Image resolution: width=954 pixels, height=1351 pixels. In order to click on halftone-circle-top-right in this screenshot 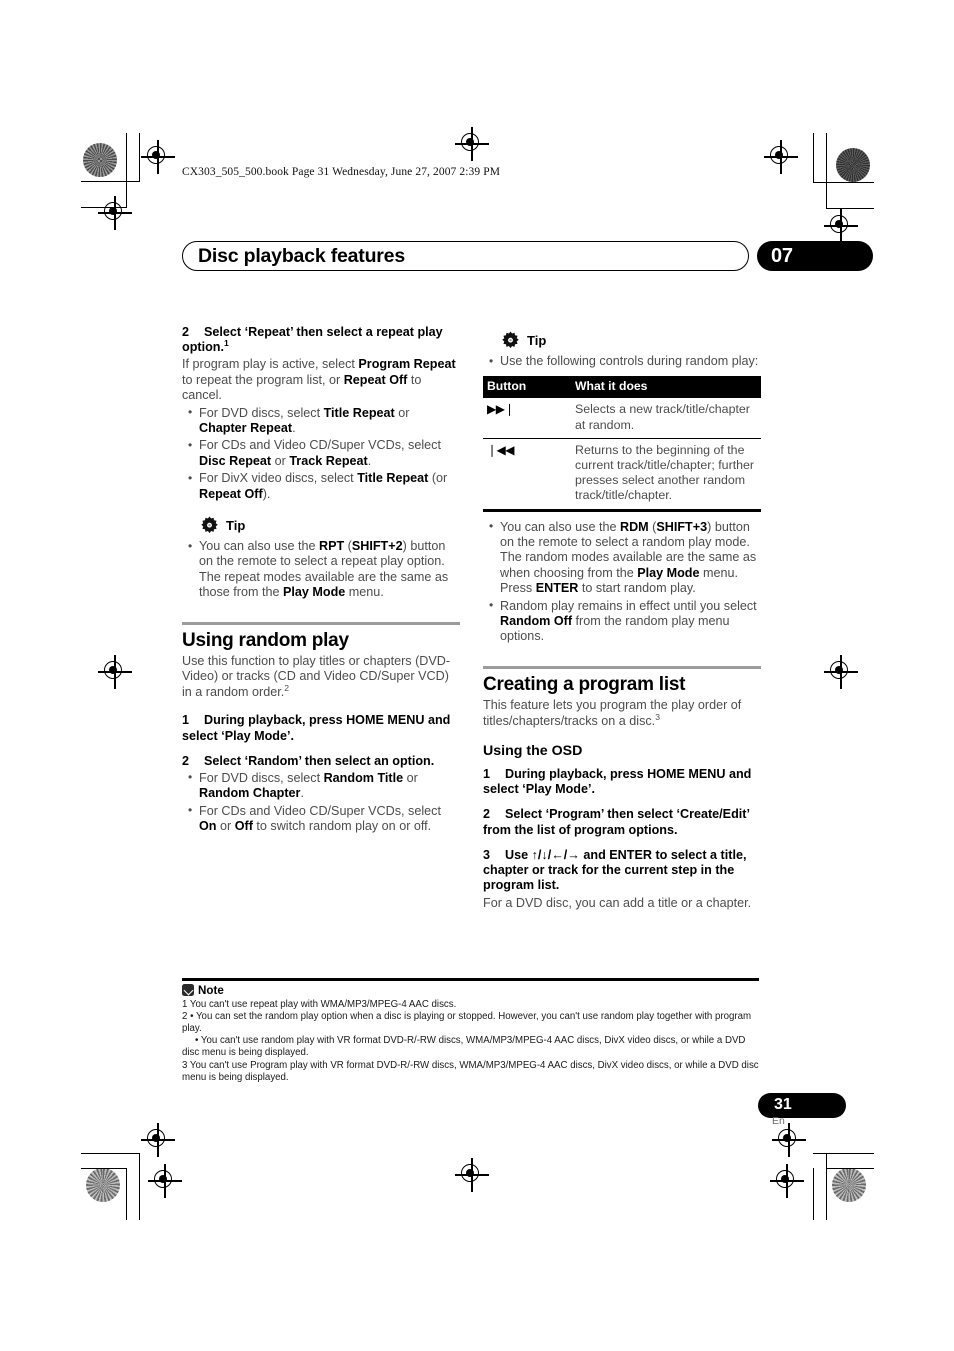, I will do `click(853, 165)`.